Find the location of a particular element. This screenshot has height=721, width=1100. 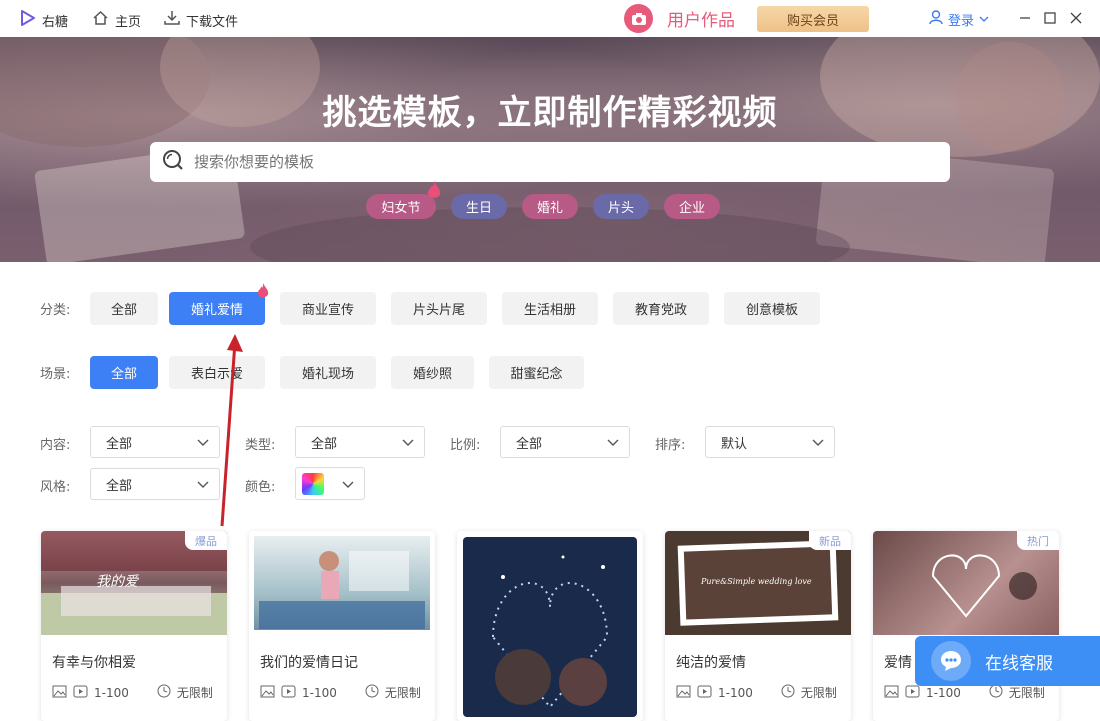

ratio-dropdown: 全部 is located at coordinates (565, 442).